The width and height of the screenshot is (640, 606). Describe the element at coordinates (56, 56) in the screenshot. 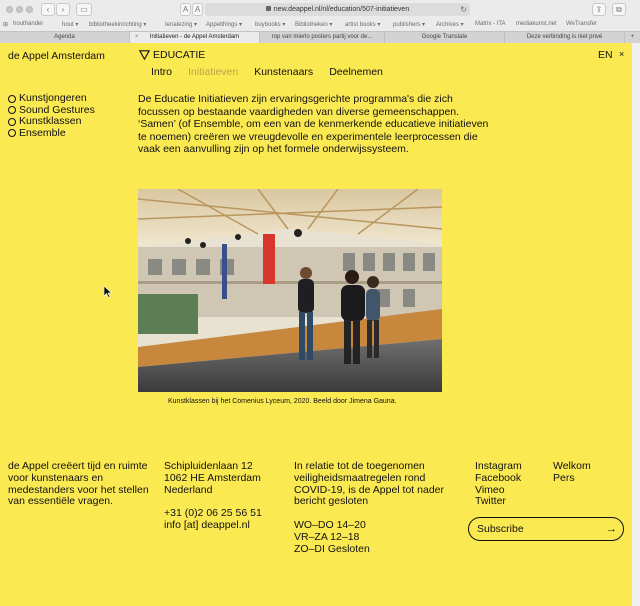

I see `site-logo: de Appel Amsterdam` at that location.